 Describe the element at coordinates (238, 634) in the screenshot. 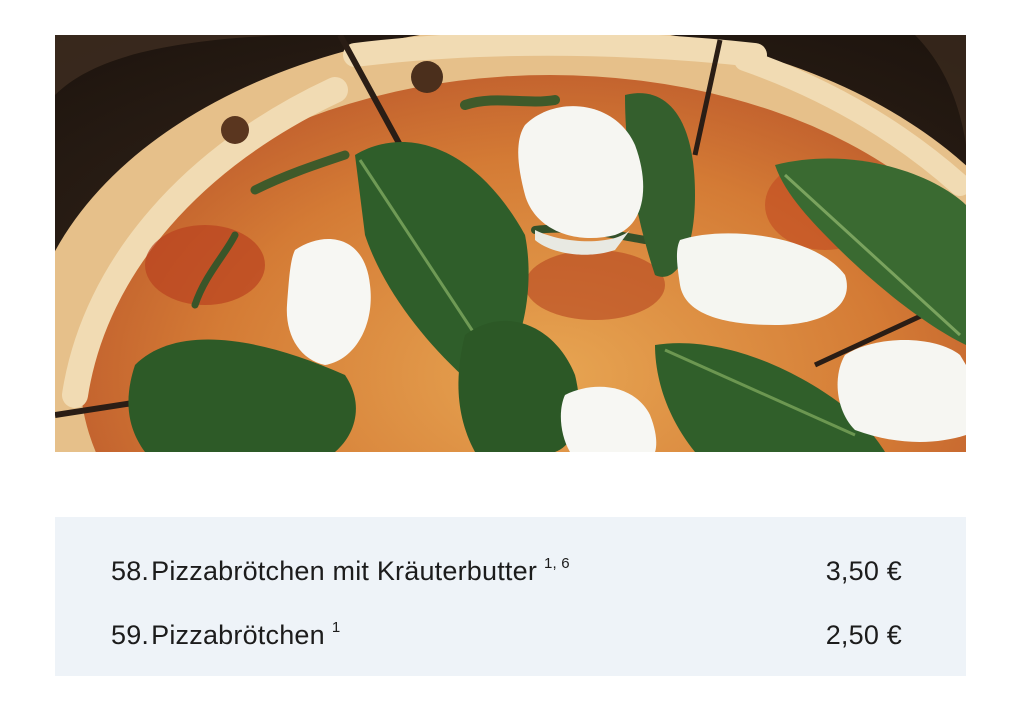

I see `menu-item-name: Pizzabrötchen` at that location.